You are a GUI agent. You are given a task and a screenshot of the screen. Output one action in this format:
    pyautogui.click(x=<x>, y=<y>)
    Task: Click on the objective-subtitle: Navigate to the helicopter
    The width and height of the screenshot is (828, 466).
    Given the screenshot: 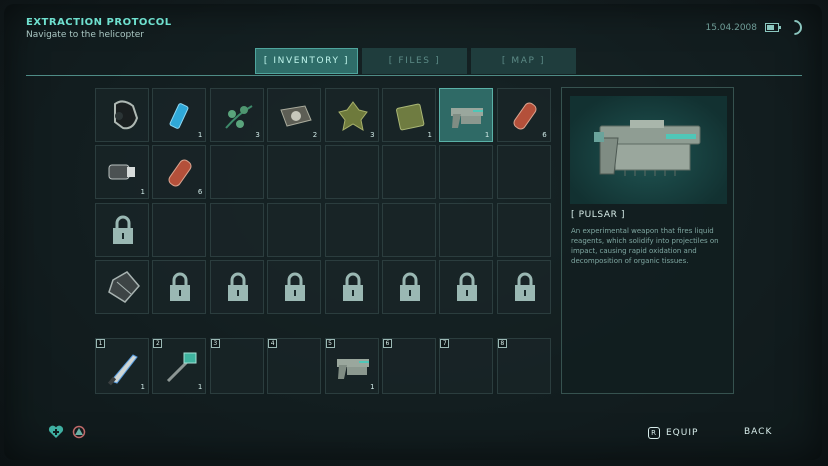 What is the action you would take?
    pyautogui.click(x=85, y=35)
    